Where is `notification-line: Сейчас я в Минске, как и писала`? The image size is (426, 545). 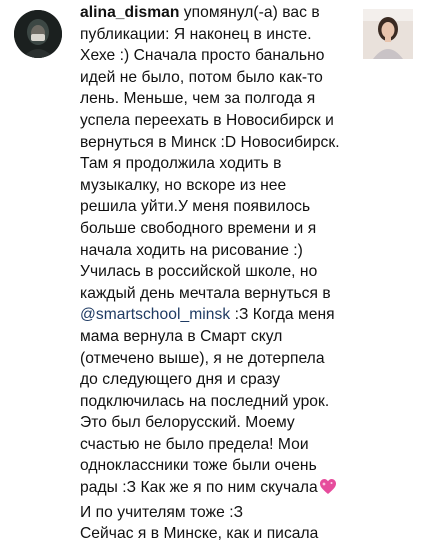 notification-line: Сейчас я в Минске, как и писала is located at coordinates (199, 534).